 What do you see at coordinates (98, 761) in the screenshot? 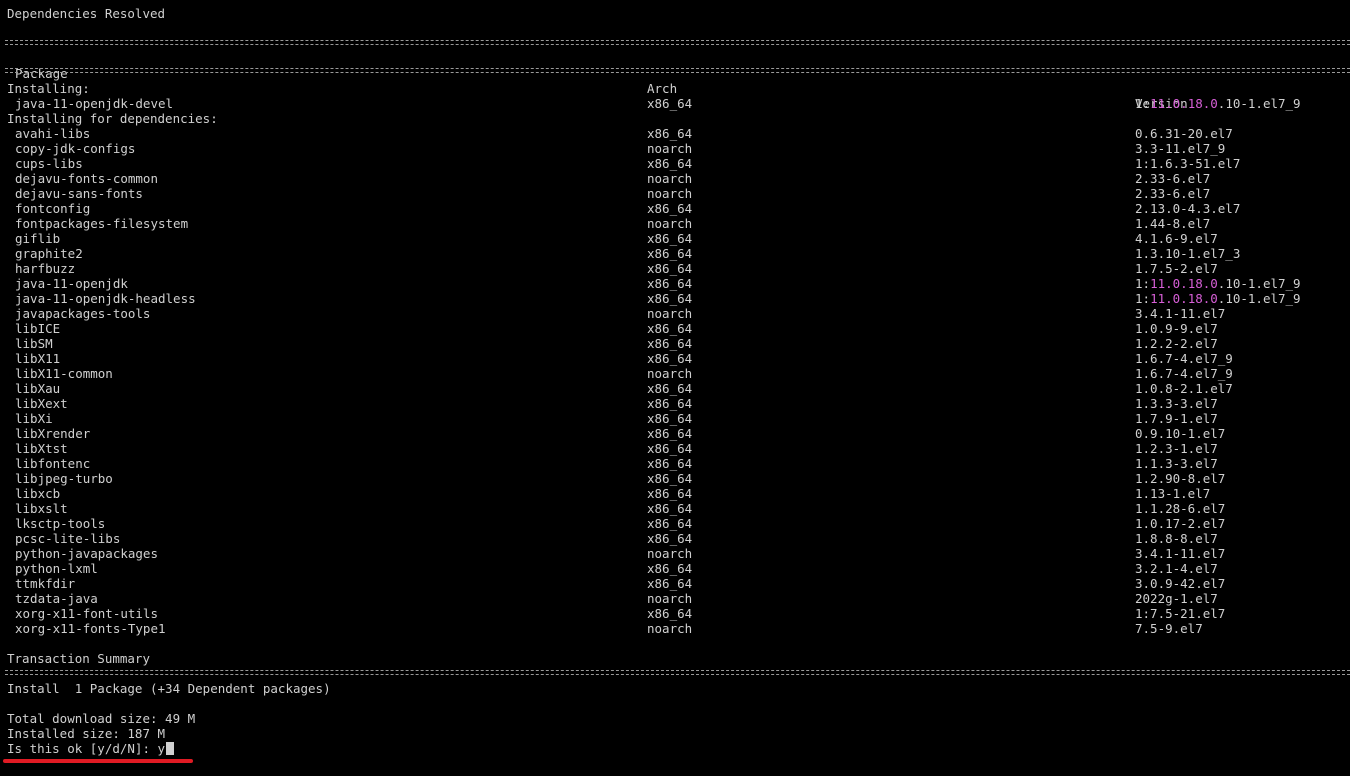
I see `red-underline-annotation` at bounding box center [98, 761].